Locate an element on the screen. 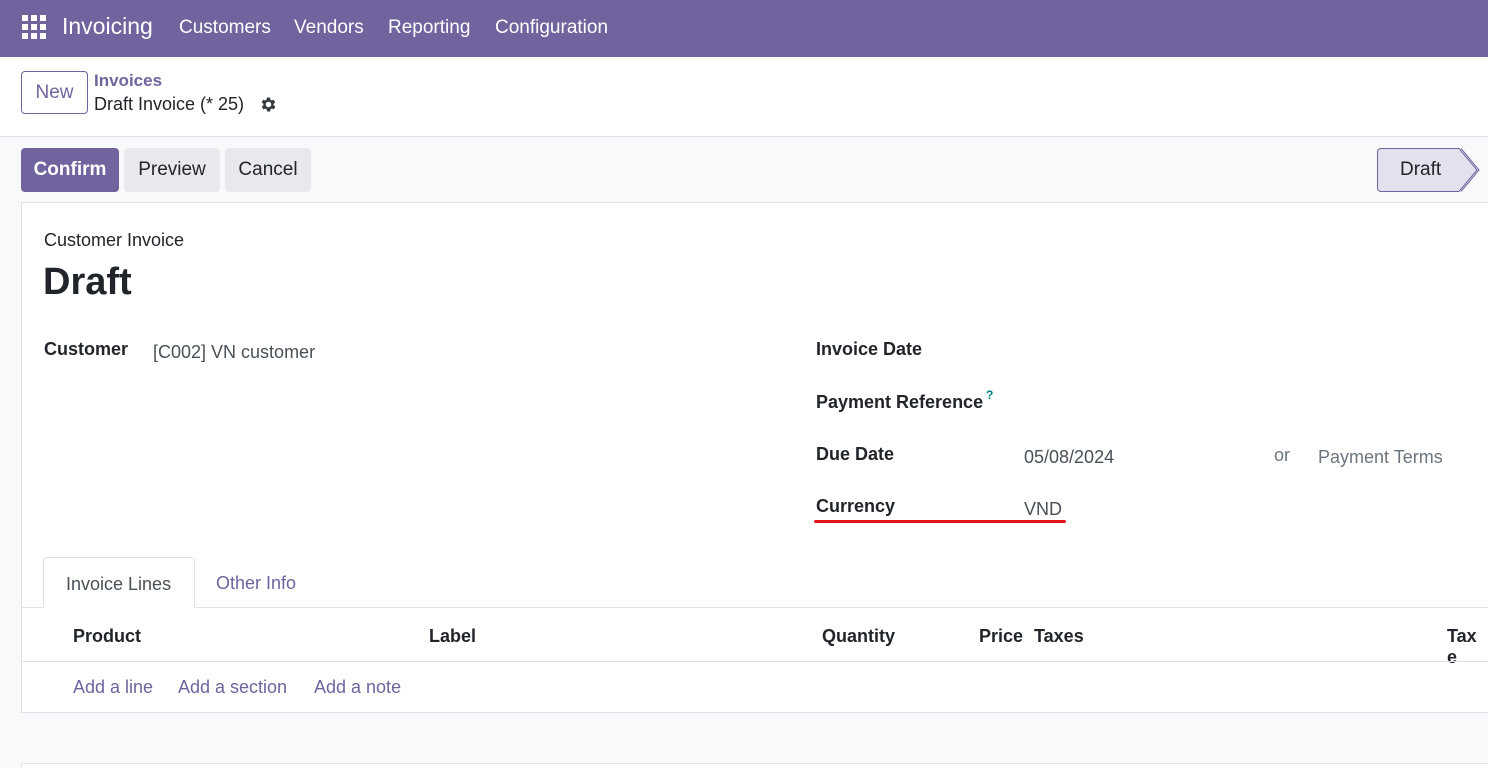 The image size is (1488, 768). gear-icon is located at coordinates (268, 104).